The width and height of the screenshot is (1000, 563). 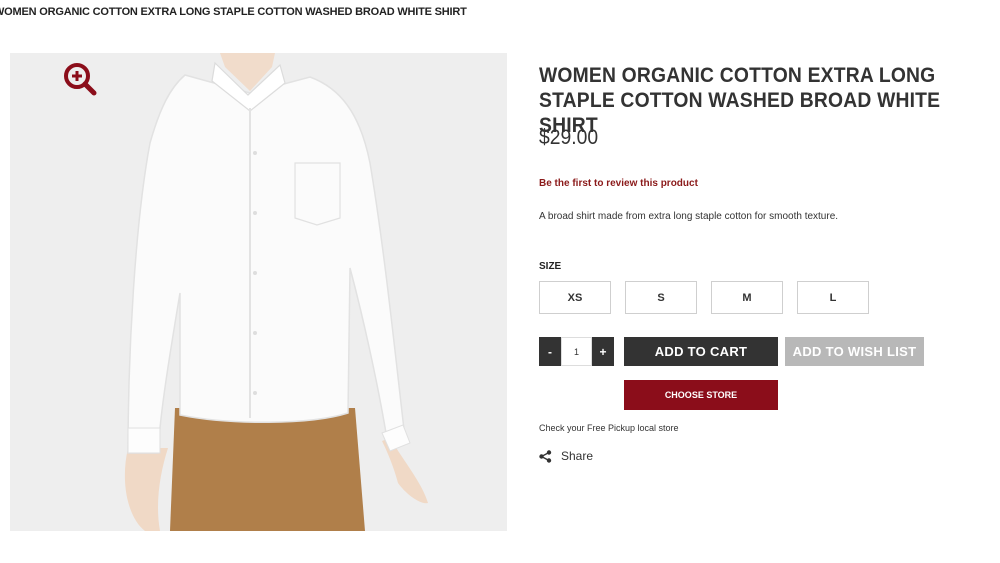 I want to click on add-to-wish-list-button: ADD TO WISH LIST, so click(x=854, y=351).